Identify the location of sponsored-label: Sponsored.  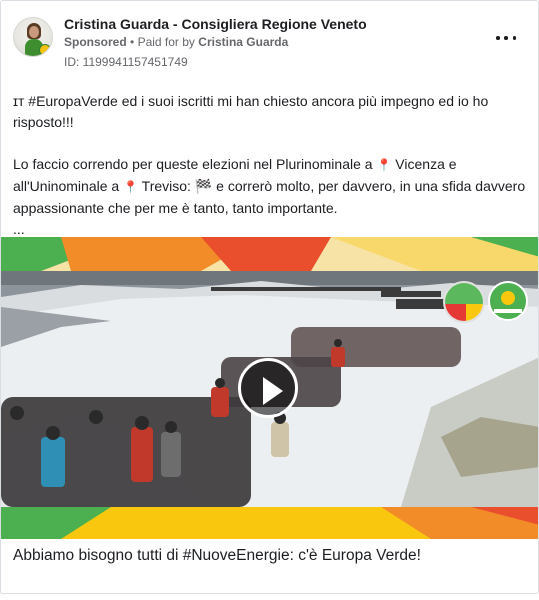
(95, 42).